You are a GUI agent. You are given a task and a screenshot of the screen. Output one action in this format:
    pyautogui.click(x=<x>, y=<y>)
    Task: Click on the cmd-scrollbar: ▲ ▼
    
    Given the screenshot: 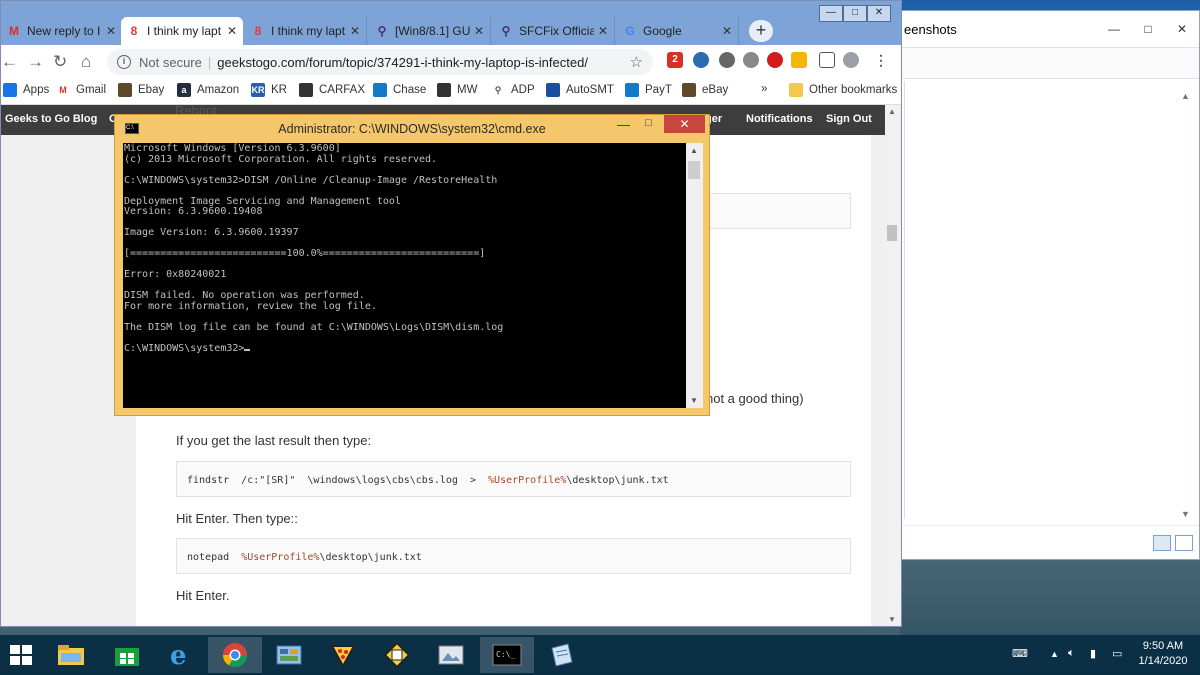 What is the action you would take?
    pyautogui.click(x=694, y=275)
    